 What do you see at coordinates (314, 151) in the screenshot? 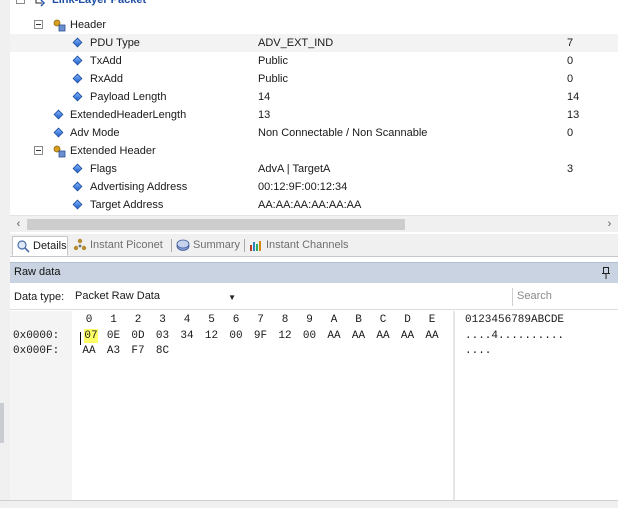
I see `tree-row-extended-header: Extended Header` at bounding box center [314, 151].